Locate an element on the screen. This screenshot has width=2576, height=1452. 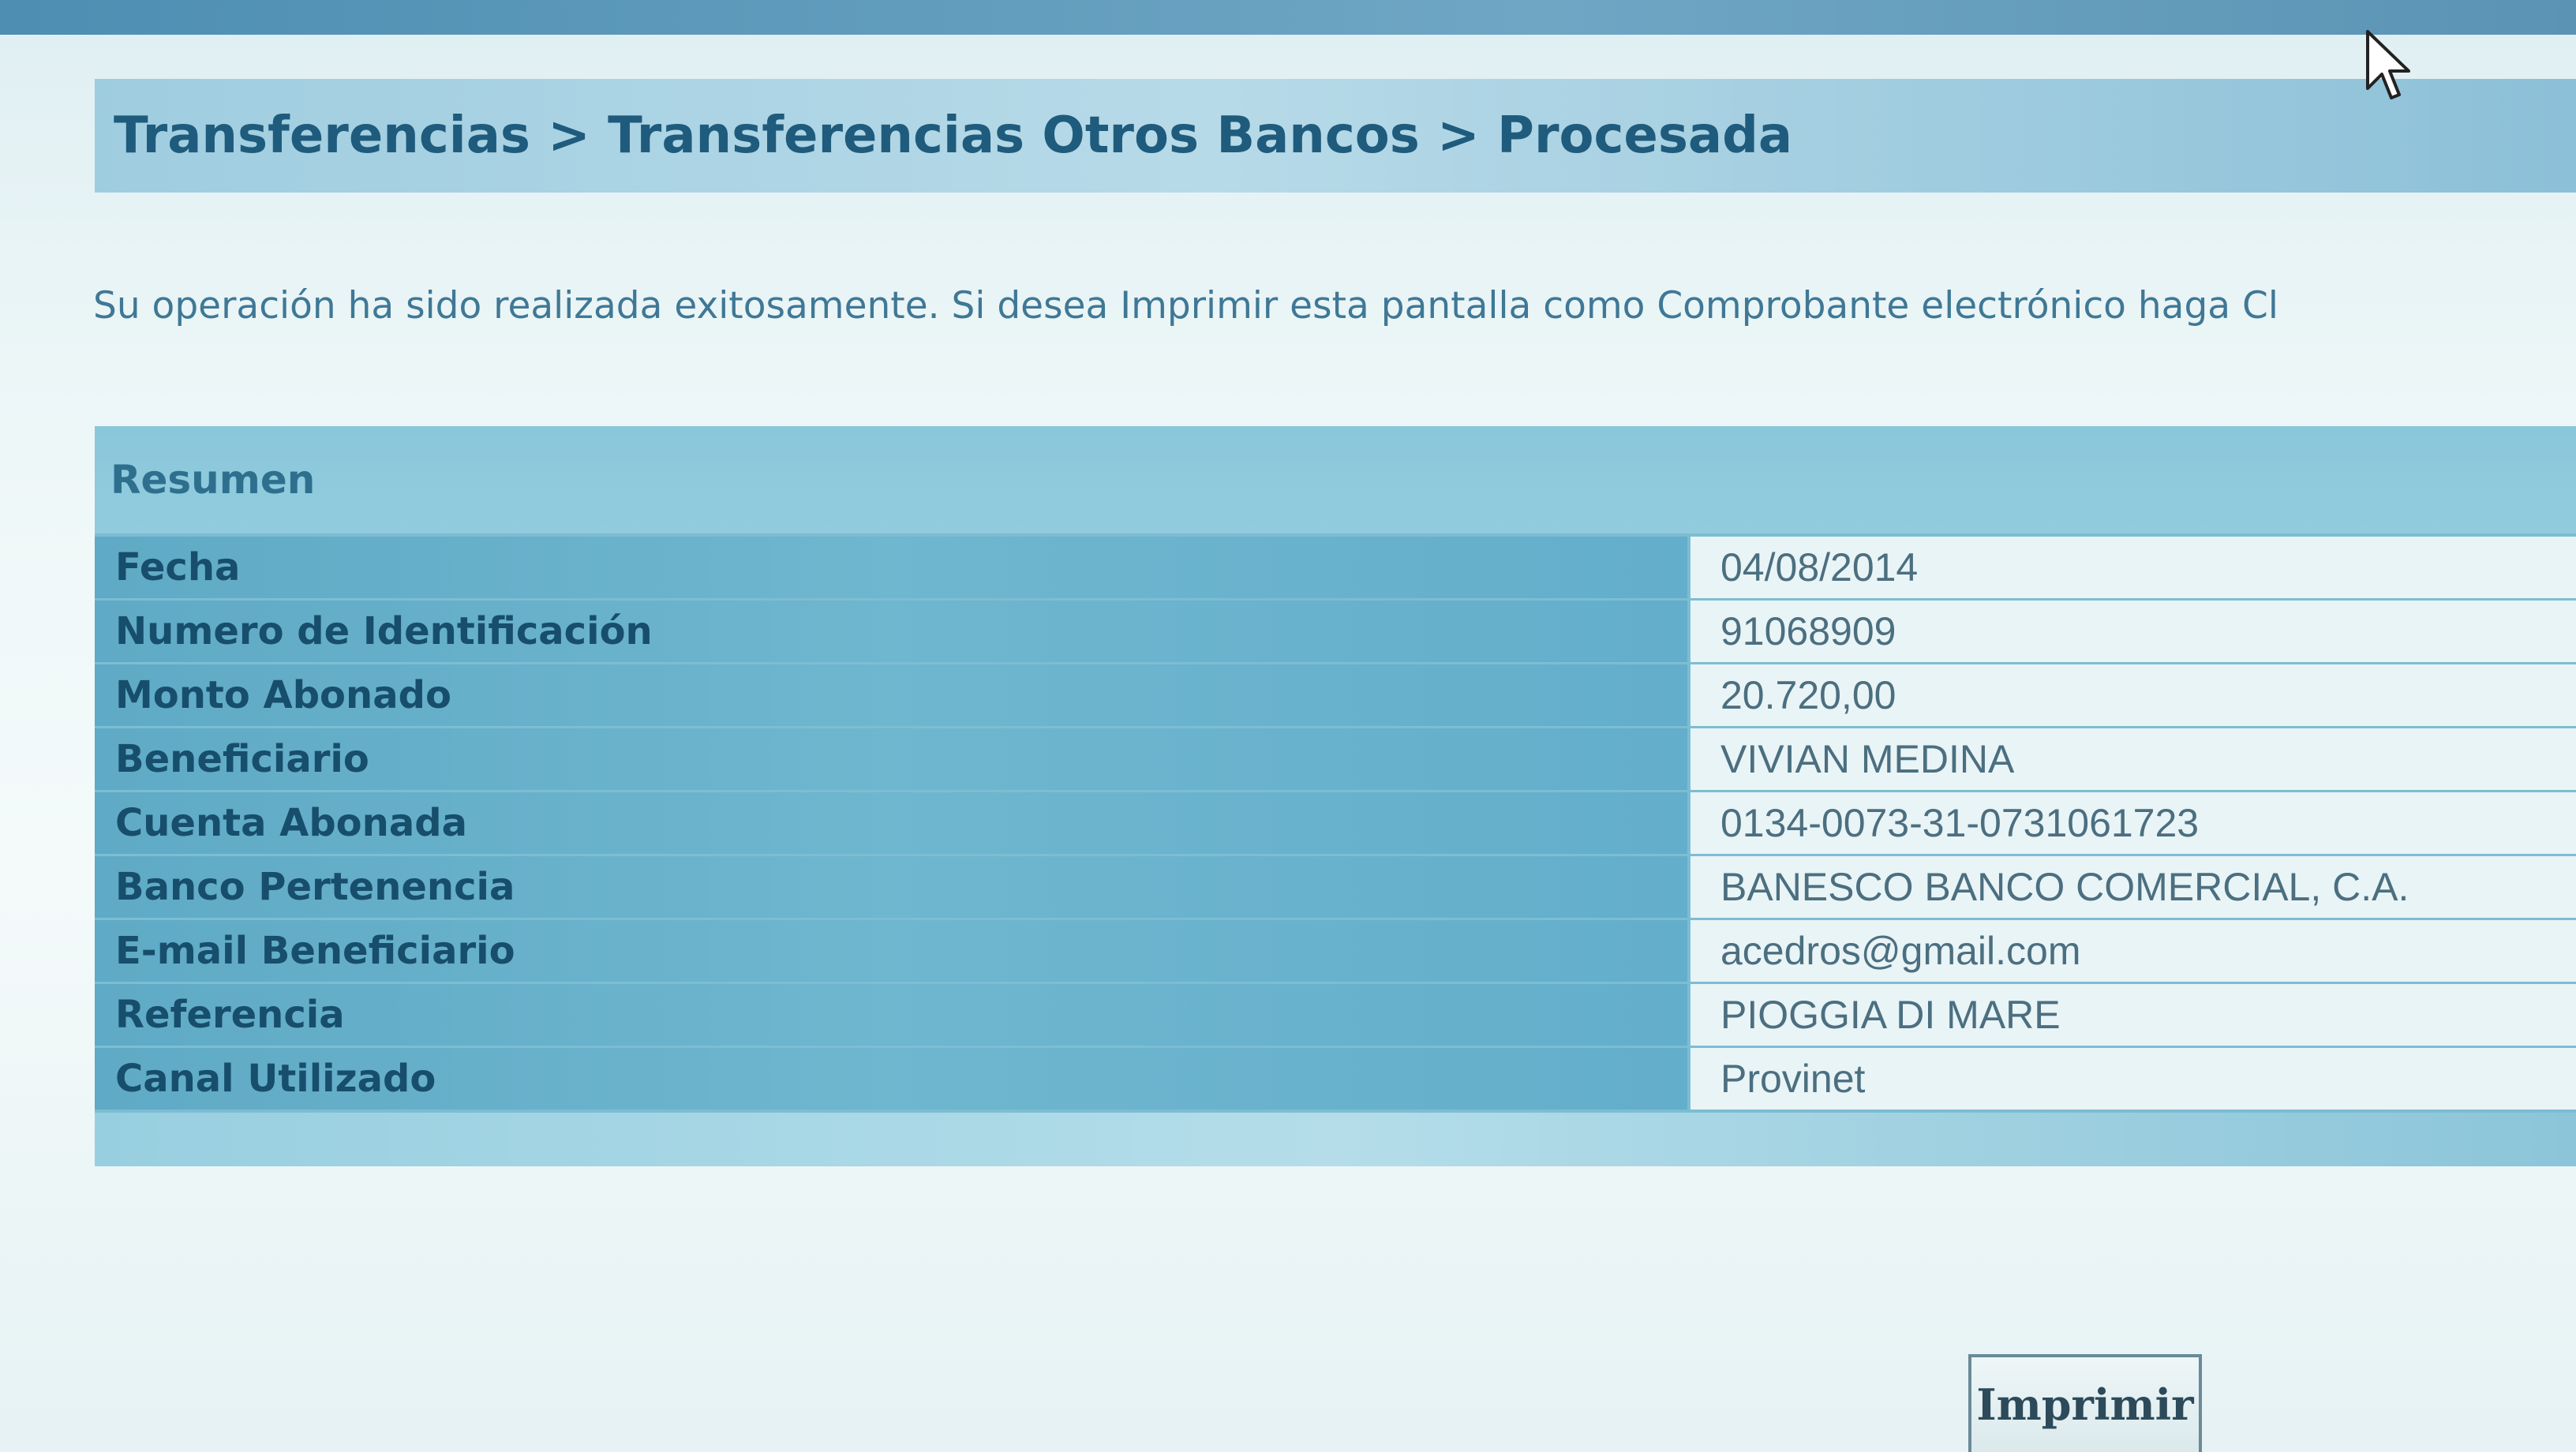
summary-footer is located at coordinates (1335, 1139).